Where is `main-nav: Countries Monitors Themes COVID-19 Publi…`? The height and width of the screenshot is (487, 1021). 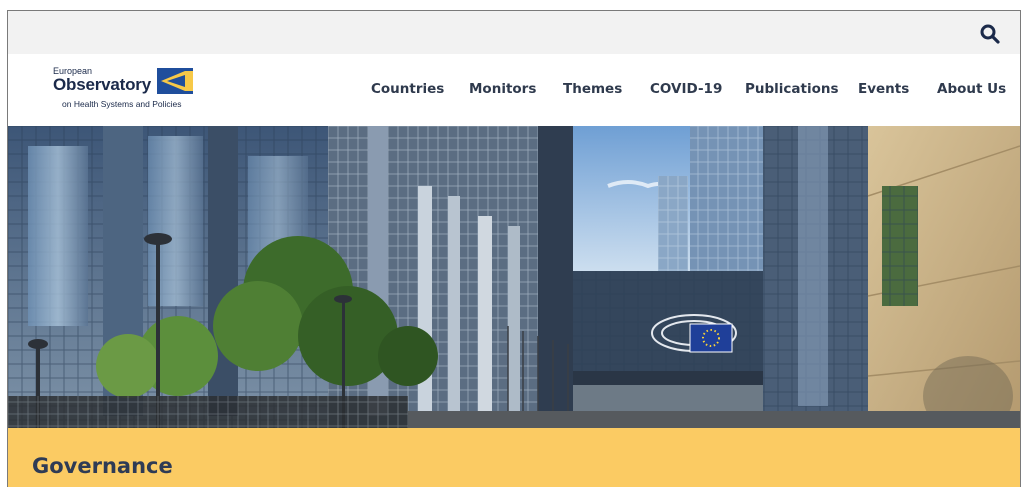
main-nav: Countries Monitors Themes COVID-19 Publi… is located at coordinates (514, 90).